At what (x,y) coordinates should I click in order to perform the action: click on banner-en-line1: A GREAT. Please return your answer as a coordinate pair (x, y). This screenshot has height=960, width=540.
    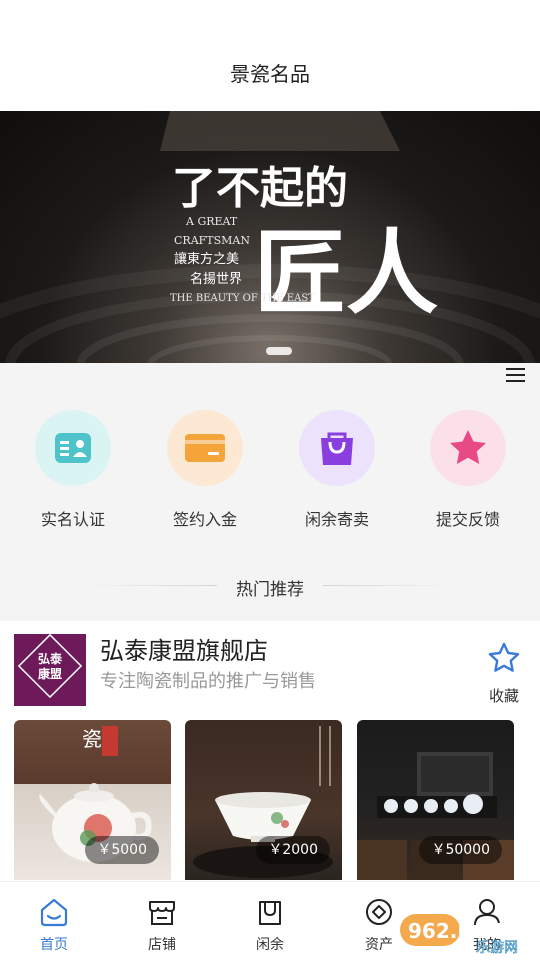
    Looking at the image, I should click on (211, 221).